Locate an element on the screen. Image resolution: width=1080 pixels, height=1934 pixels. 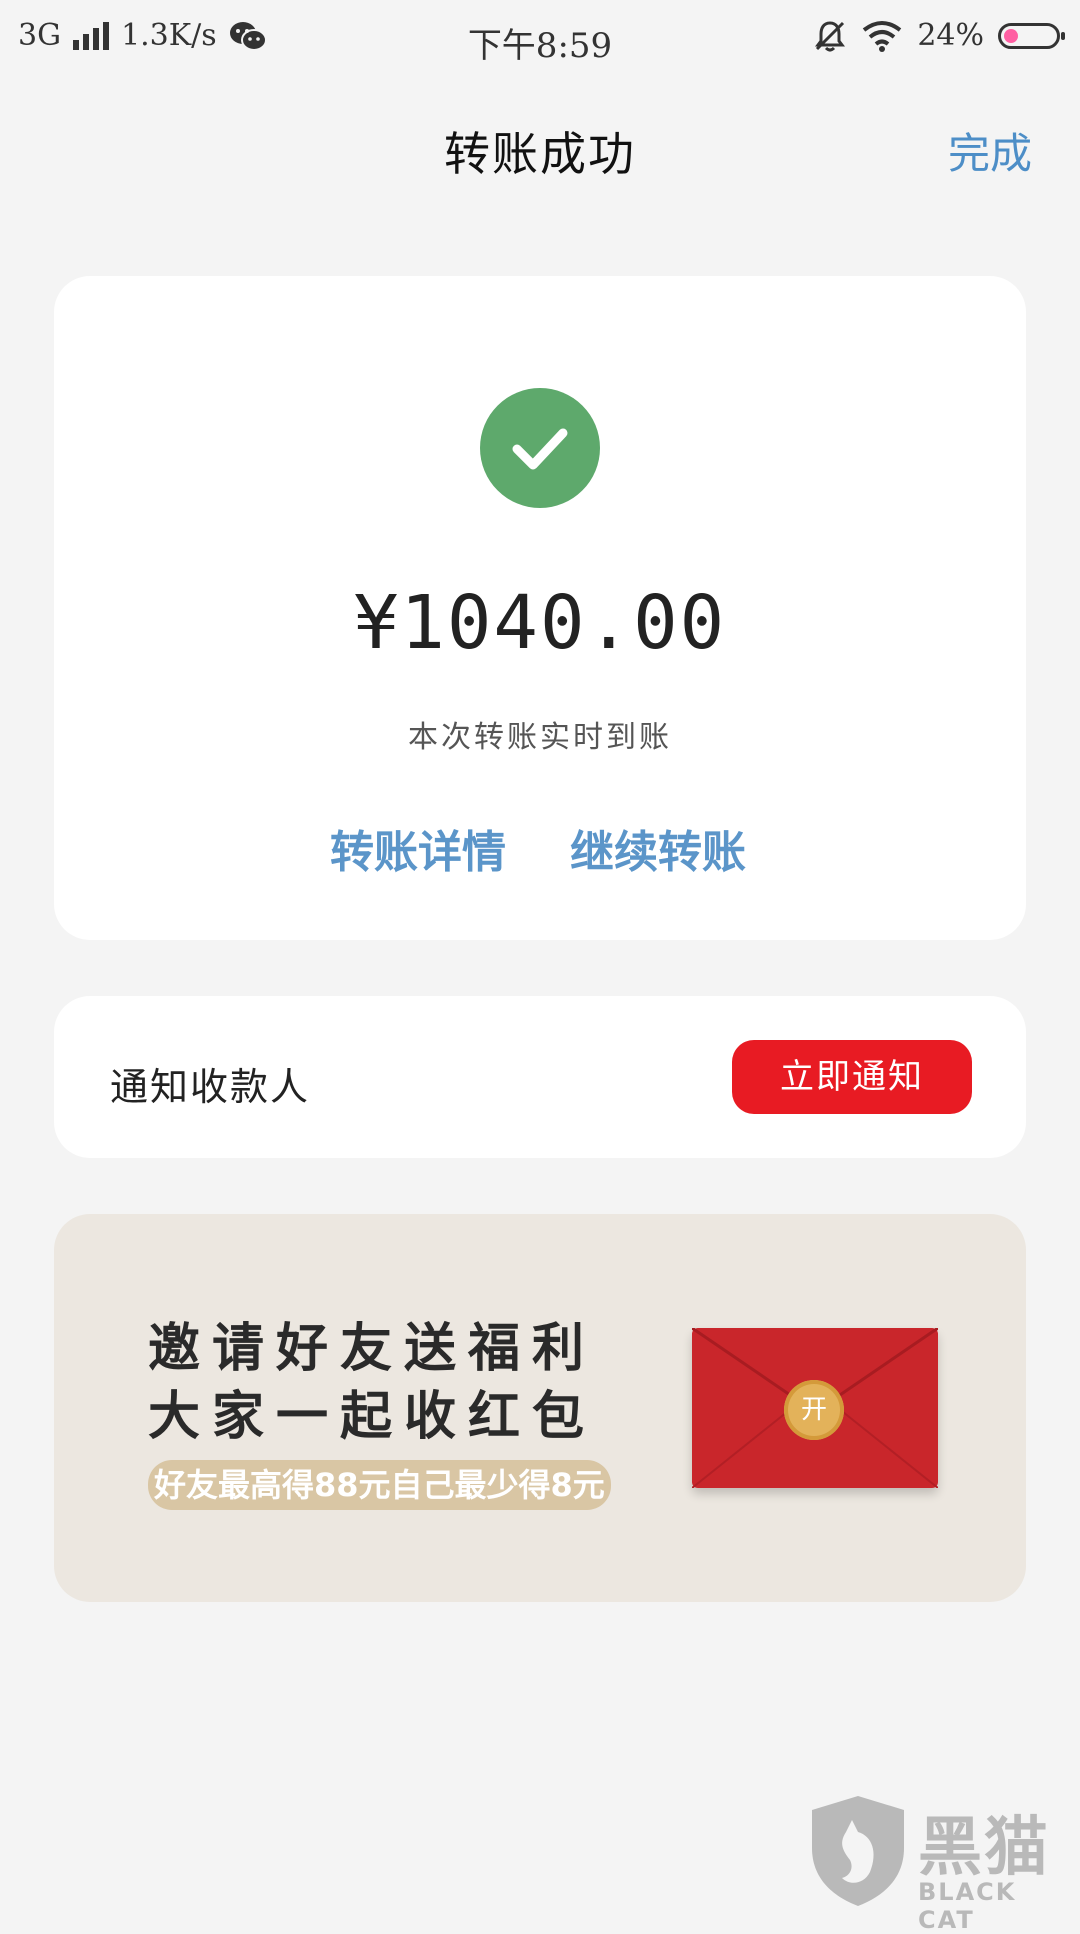
done-button: 完成 is located at coordinates (990, 150).